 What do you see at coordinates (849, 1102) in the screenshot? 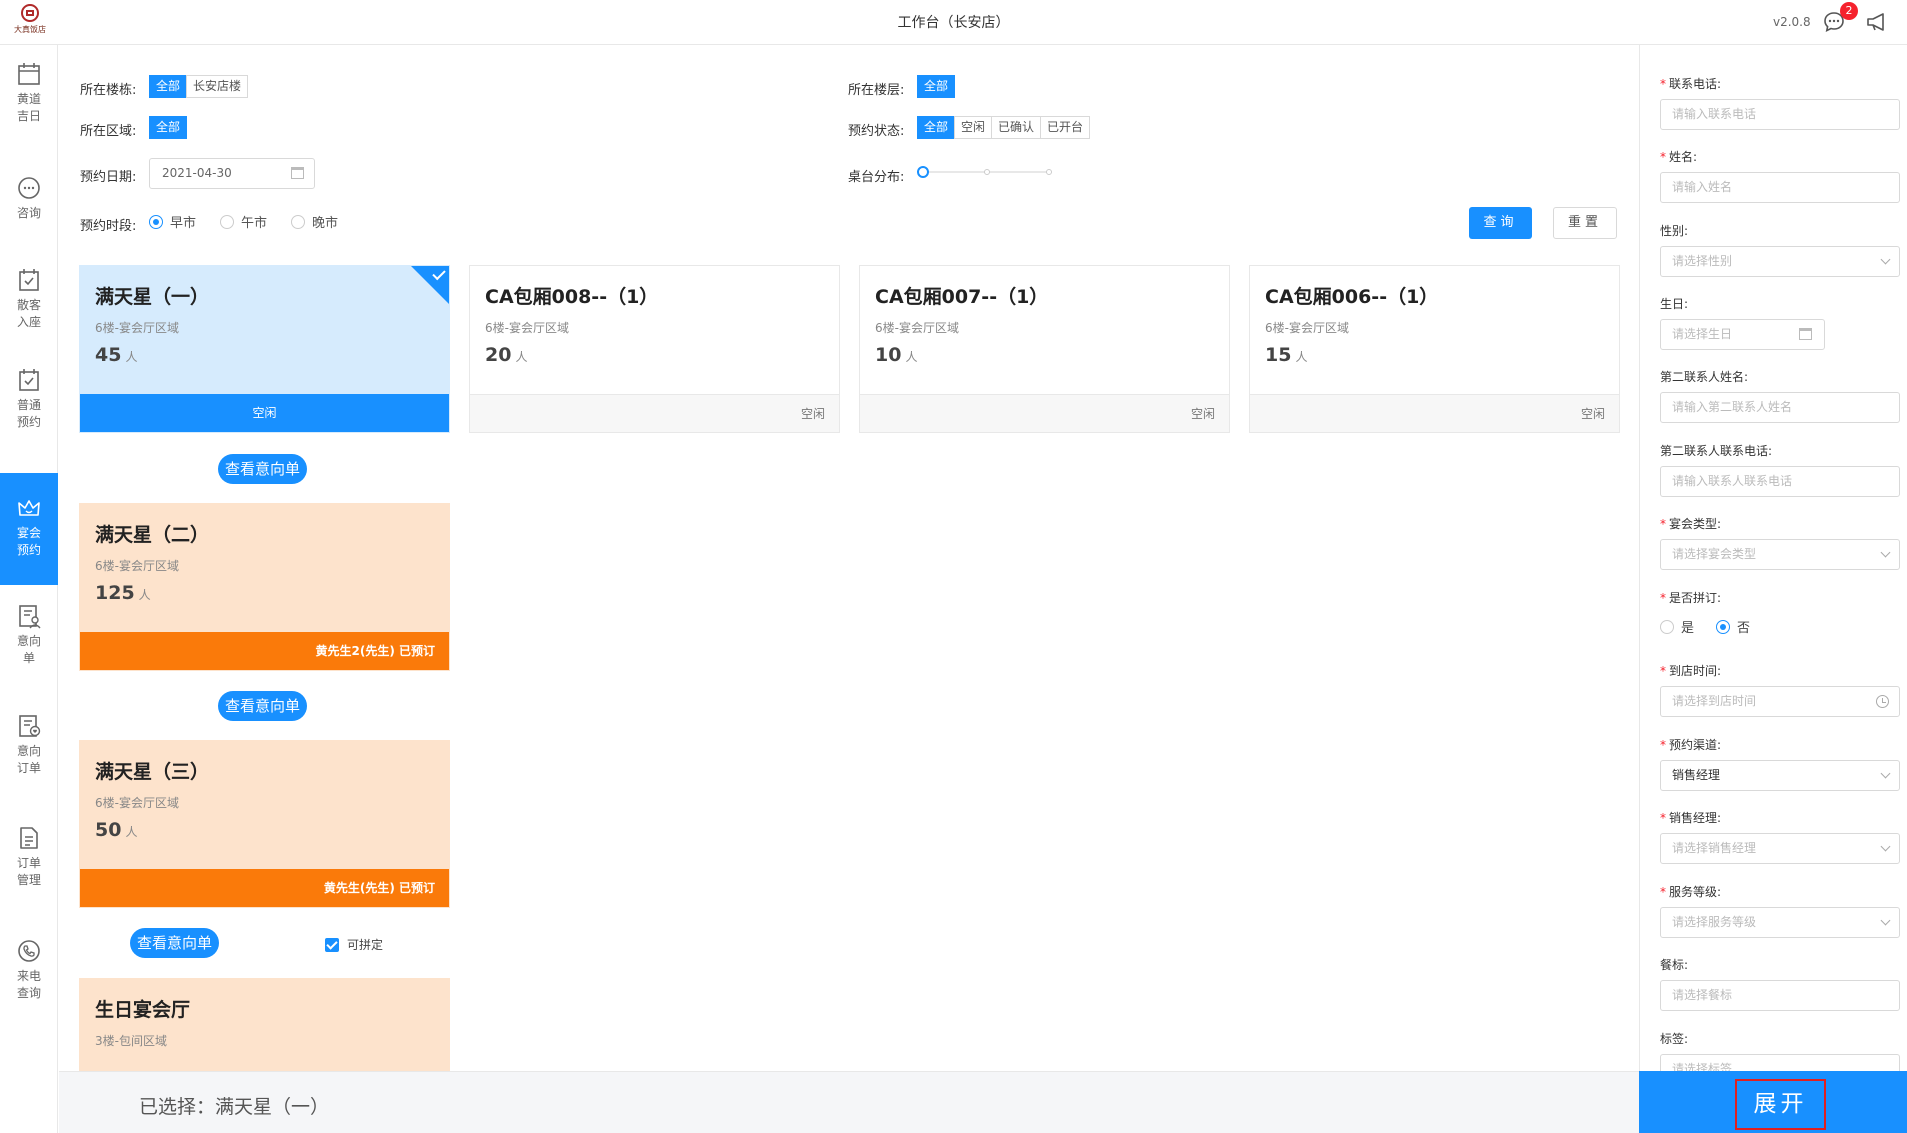
I see `bottom-bar: 已选择：满天星（一）` at bounding box center [849, 1102].